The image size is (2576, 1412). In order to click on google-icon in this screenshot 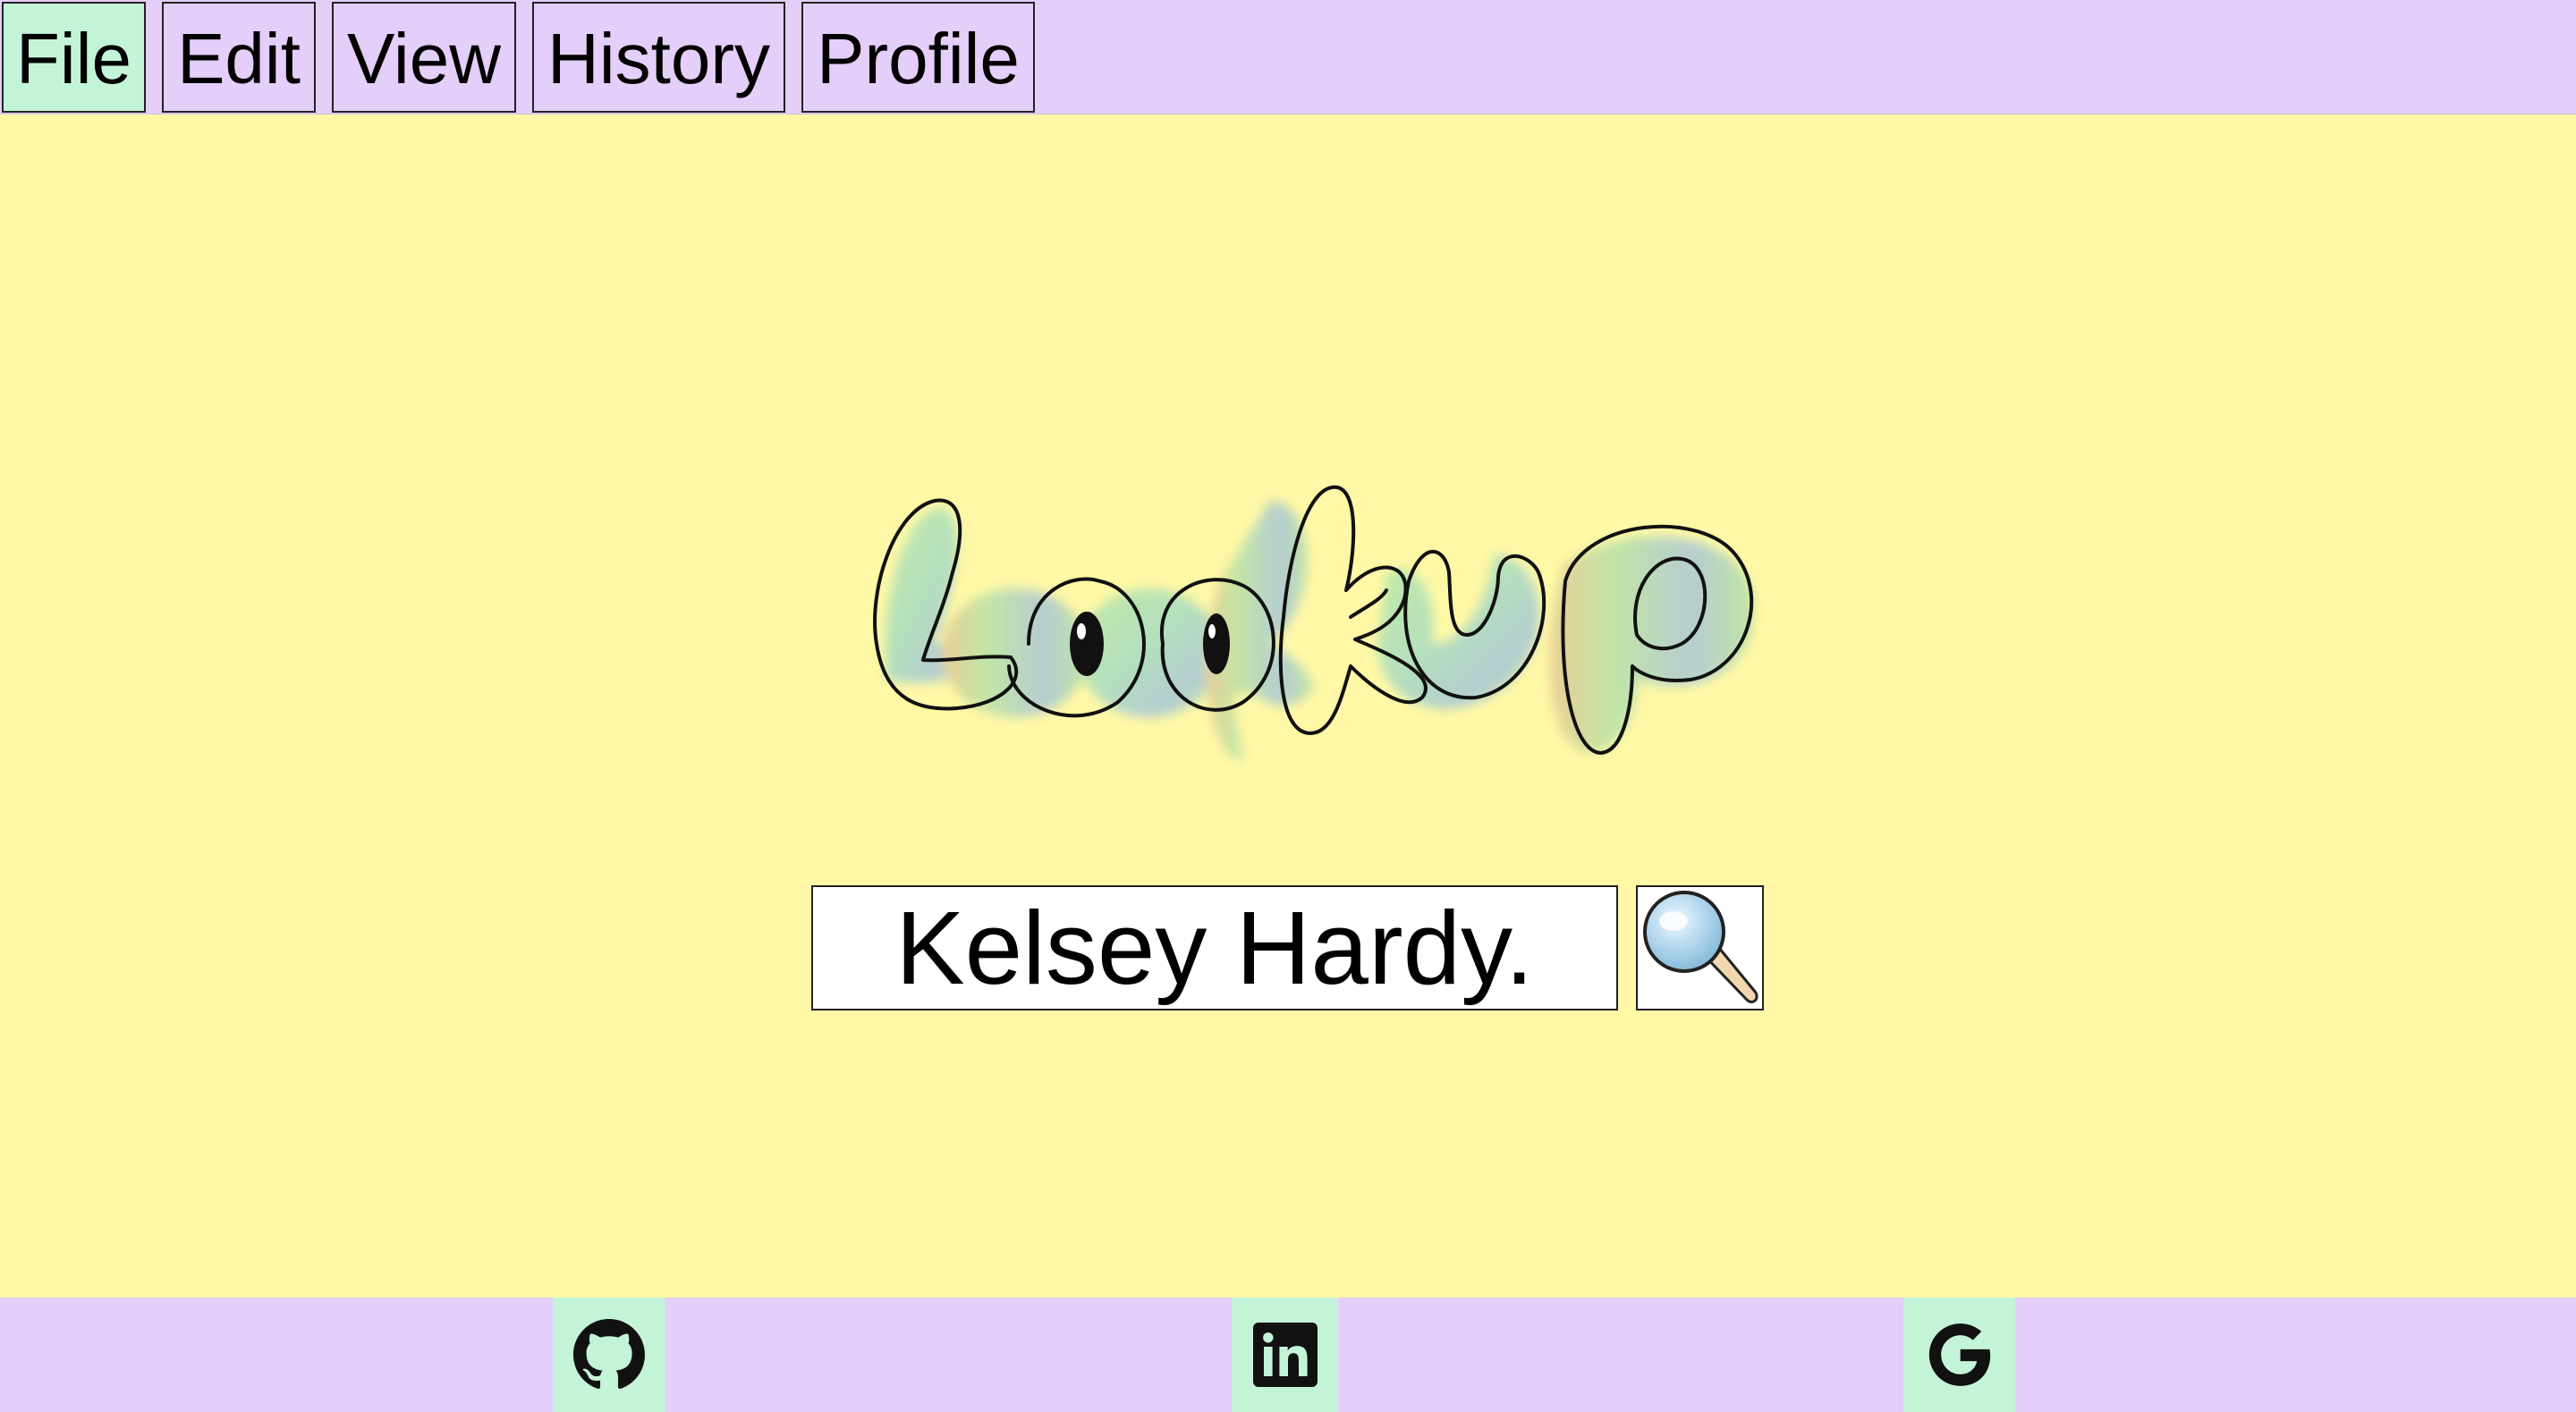, I will do `click(1959, 1354)`.